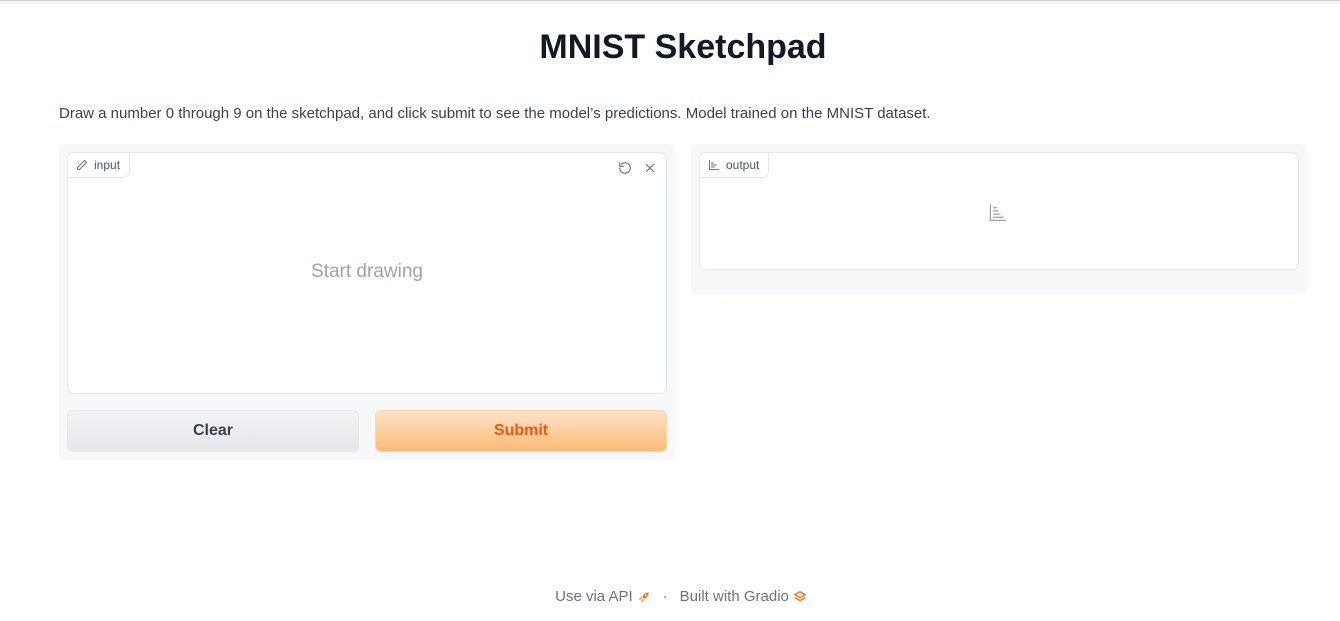 Image resolution: width=1340 pixels, height=621 pixels. What do you see at coordinates (213, 431) in the screenshot?
I see `clear-button: Clear` at bounding box center [213, 431].